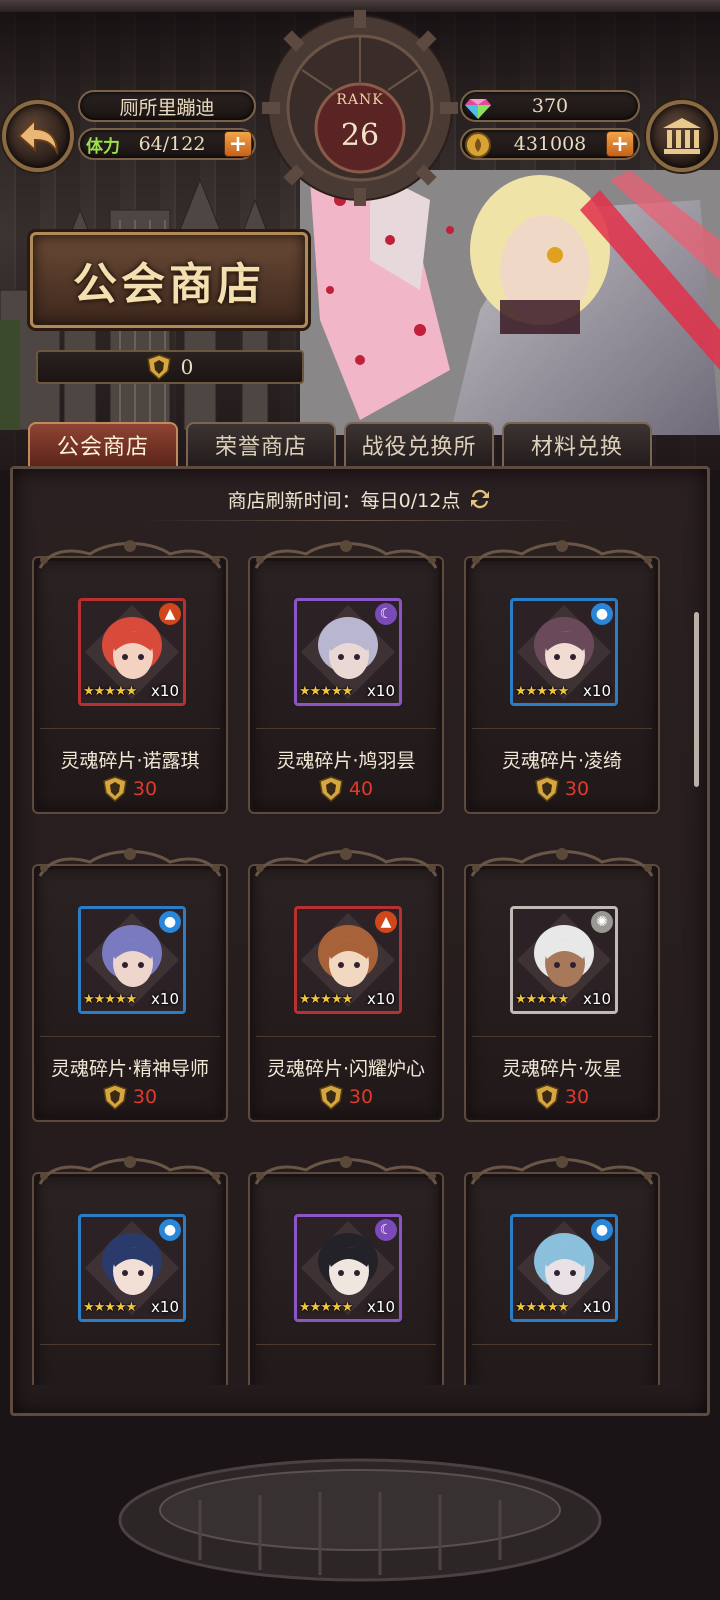 This screenshot has width=720, height=1600. I want to click on shop-item-card: ☾ ★★★★★ x10, so click(346, 1265).